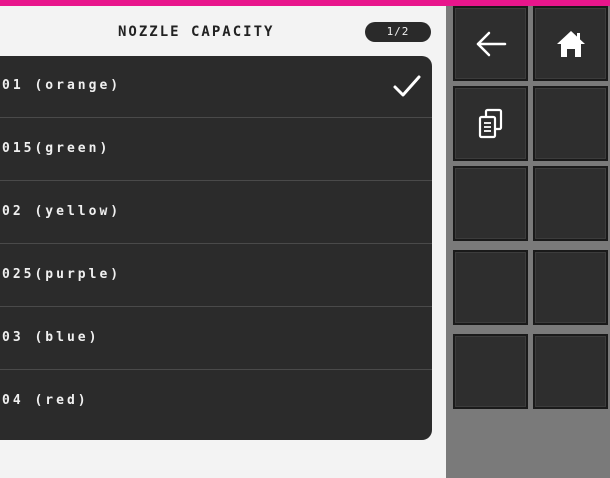  What do you see at coordinates (407, 86) in the screenshot?
I see `checkmark-icon` at bounding box center [407, 86].